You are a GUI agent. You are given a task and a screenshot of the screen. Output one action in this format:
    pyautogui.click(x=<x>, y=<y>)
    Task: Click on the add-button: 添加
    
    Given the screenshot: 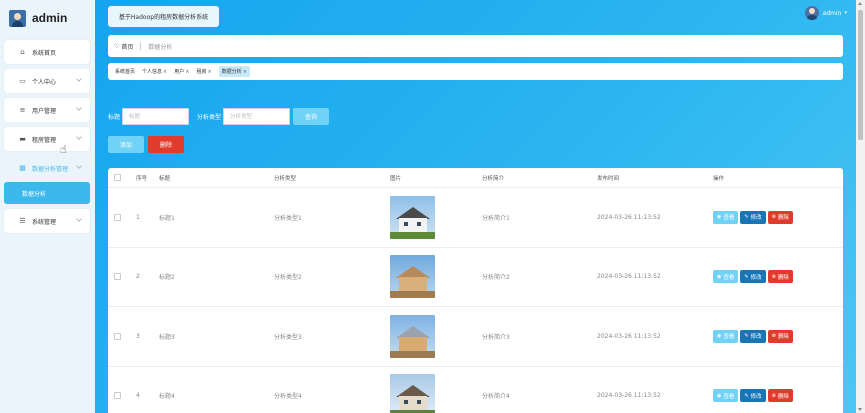 What is the action you would take?
    pyautogui.click(x=126, y=144)
    